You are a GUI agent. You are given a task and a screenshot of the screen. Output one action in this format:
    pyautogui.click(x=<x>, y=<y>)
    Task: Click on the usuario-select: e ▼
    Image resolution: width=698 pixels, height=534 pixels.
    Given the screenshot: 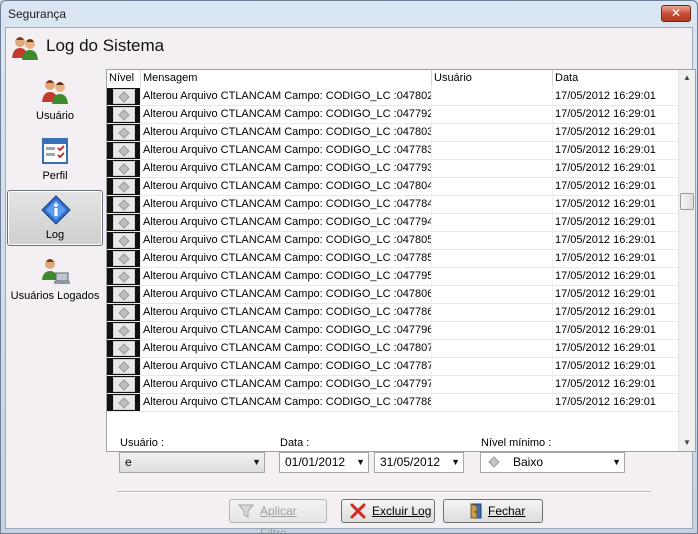 What is the action you would take?
    pyautogui.click(x=192, y=462)
    